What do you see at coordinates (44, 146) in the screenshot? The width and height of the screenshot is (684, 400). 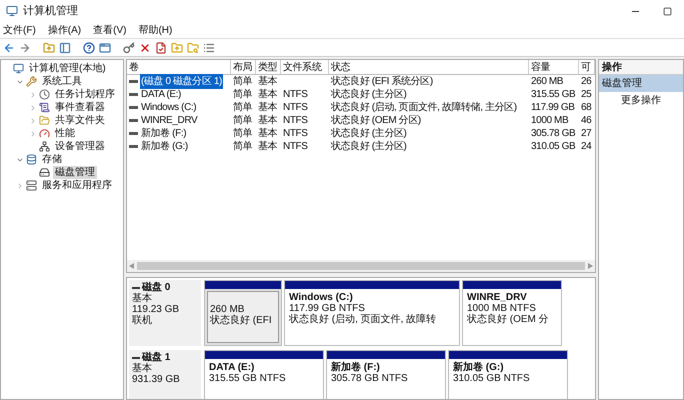 I see `network-icon` at bounding box center [44, 146].